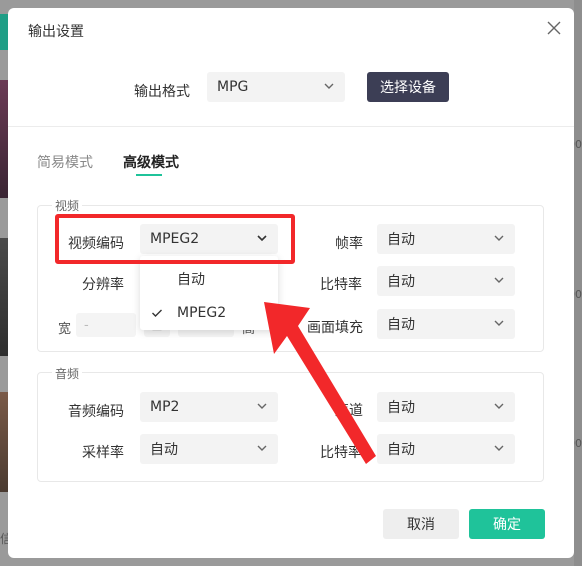 This screenshot has height=566, width=582. Describe the element at coordinates (65, 329) in the screenshot. I see `width-label: 宽` at that location.